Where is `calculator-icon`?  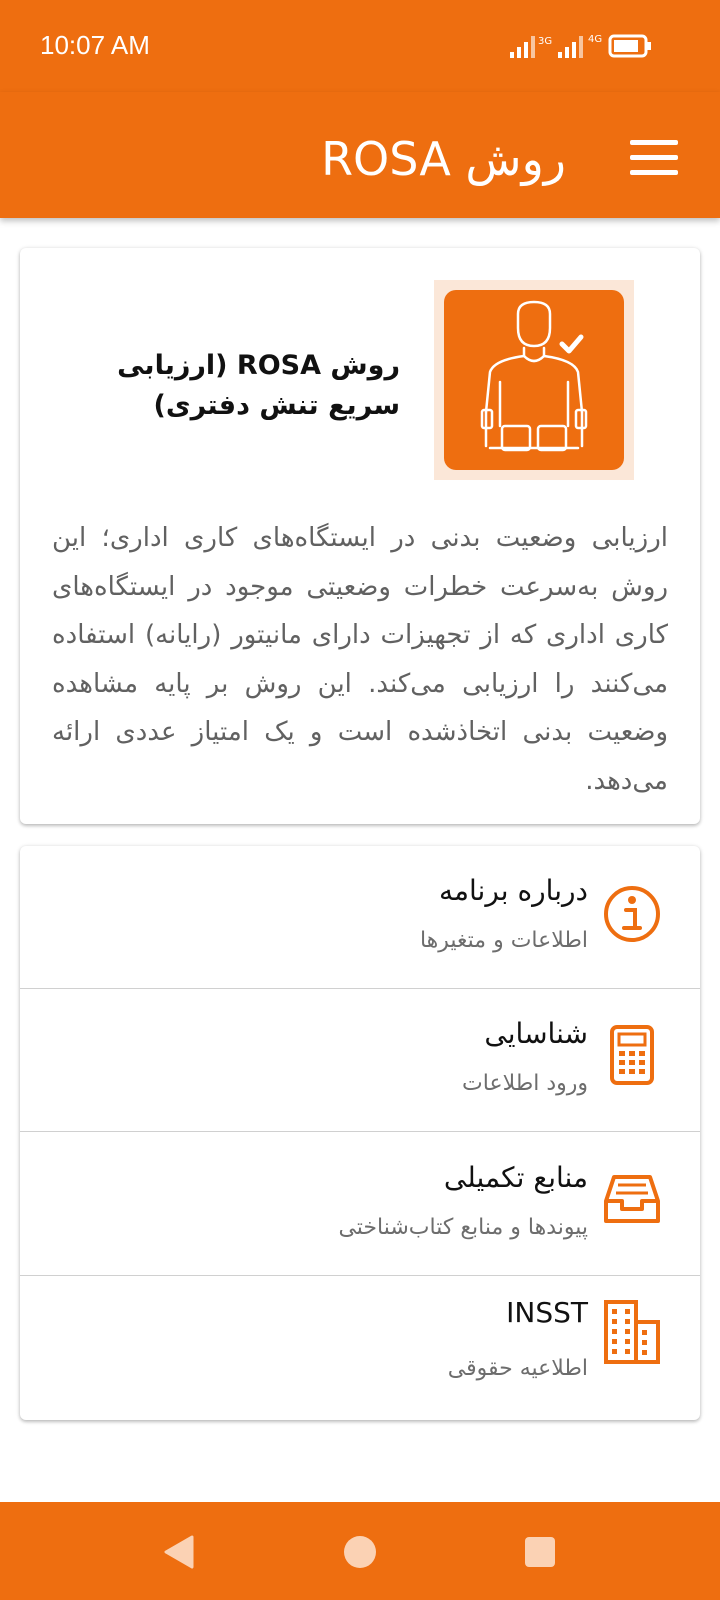
calculator-icon is located at coordinates (632, 1055).